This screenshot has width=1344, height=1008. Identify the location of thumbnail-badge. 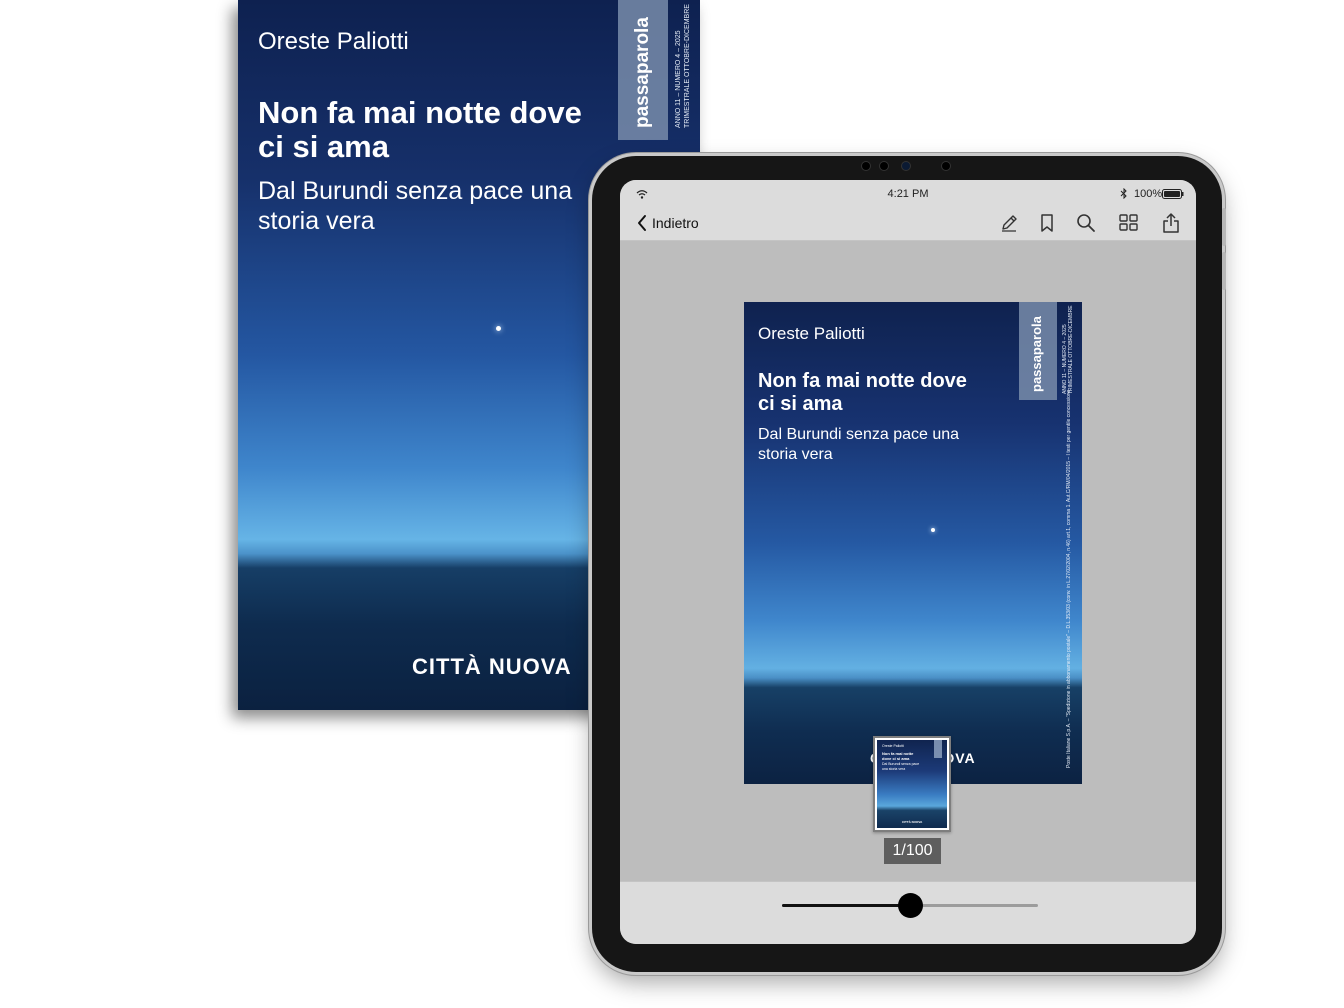
(938, 749).